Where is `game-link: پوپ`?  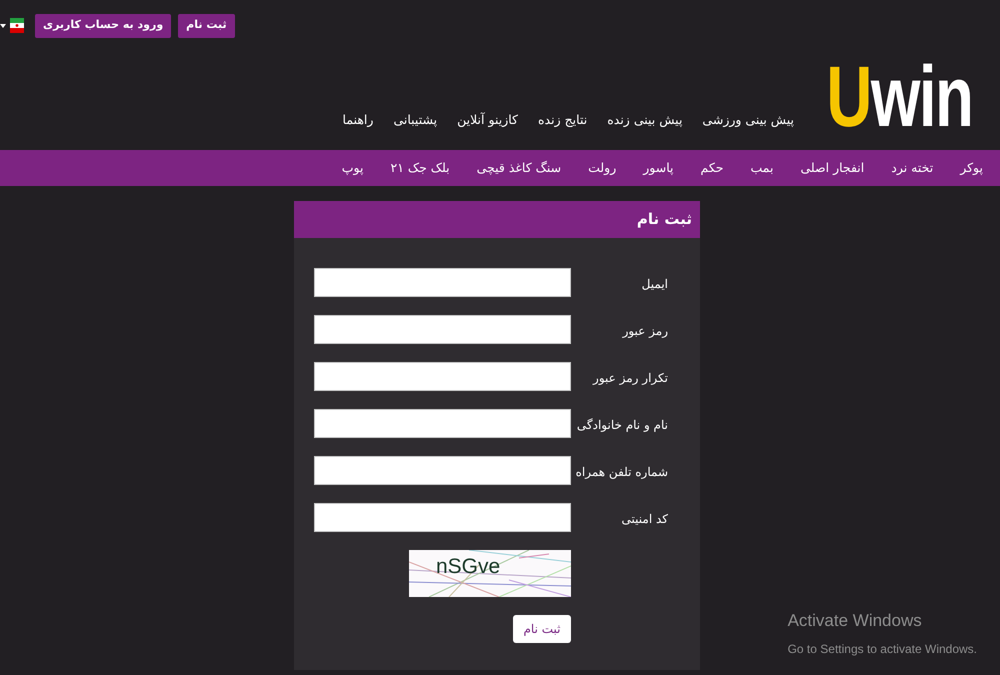 game-link: پوپ is located at coordinates (353, 168).